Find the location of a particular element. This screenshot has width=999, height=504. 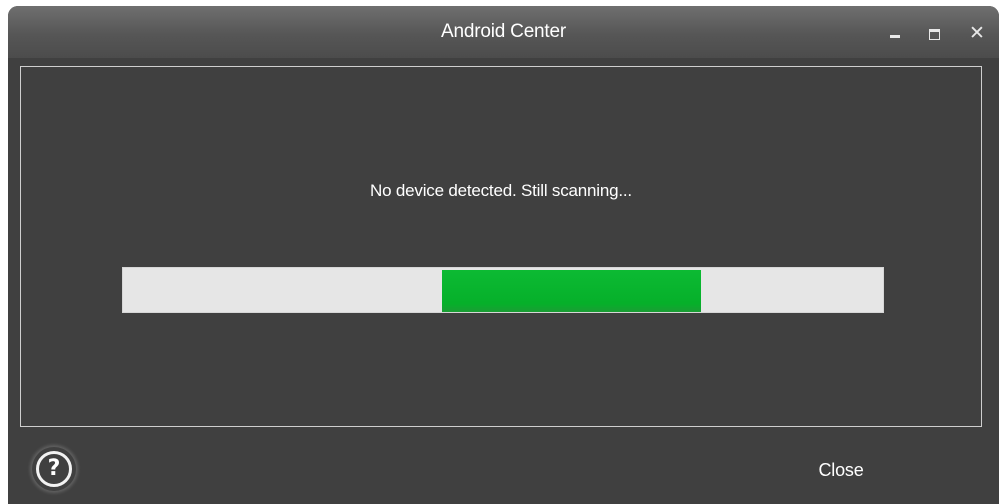

help-circle-icon: ? is located at coordinates (54, 469).